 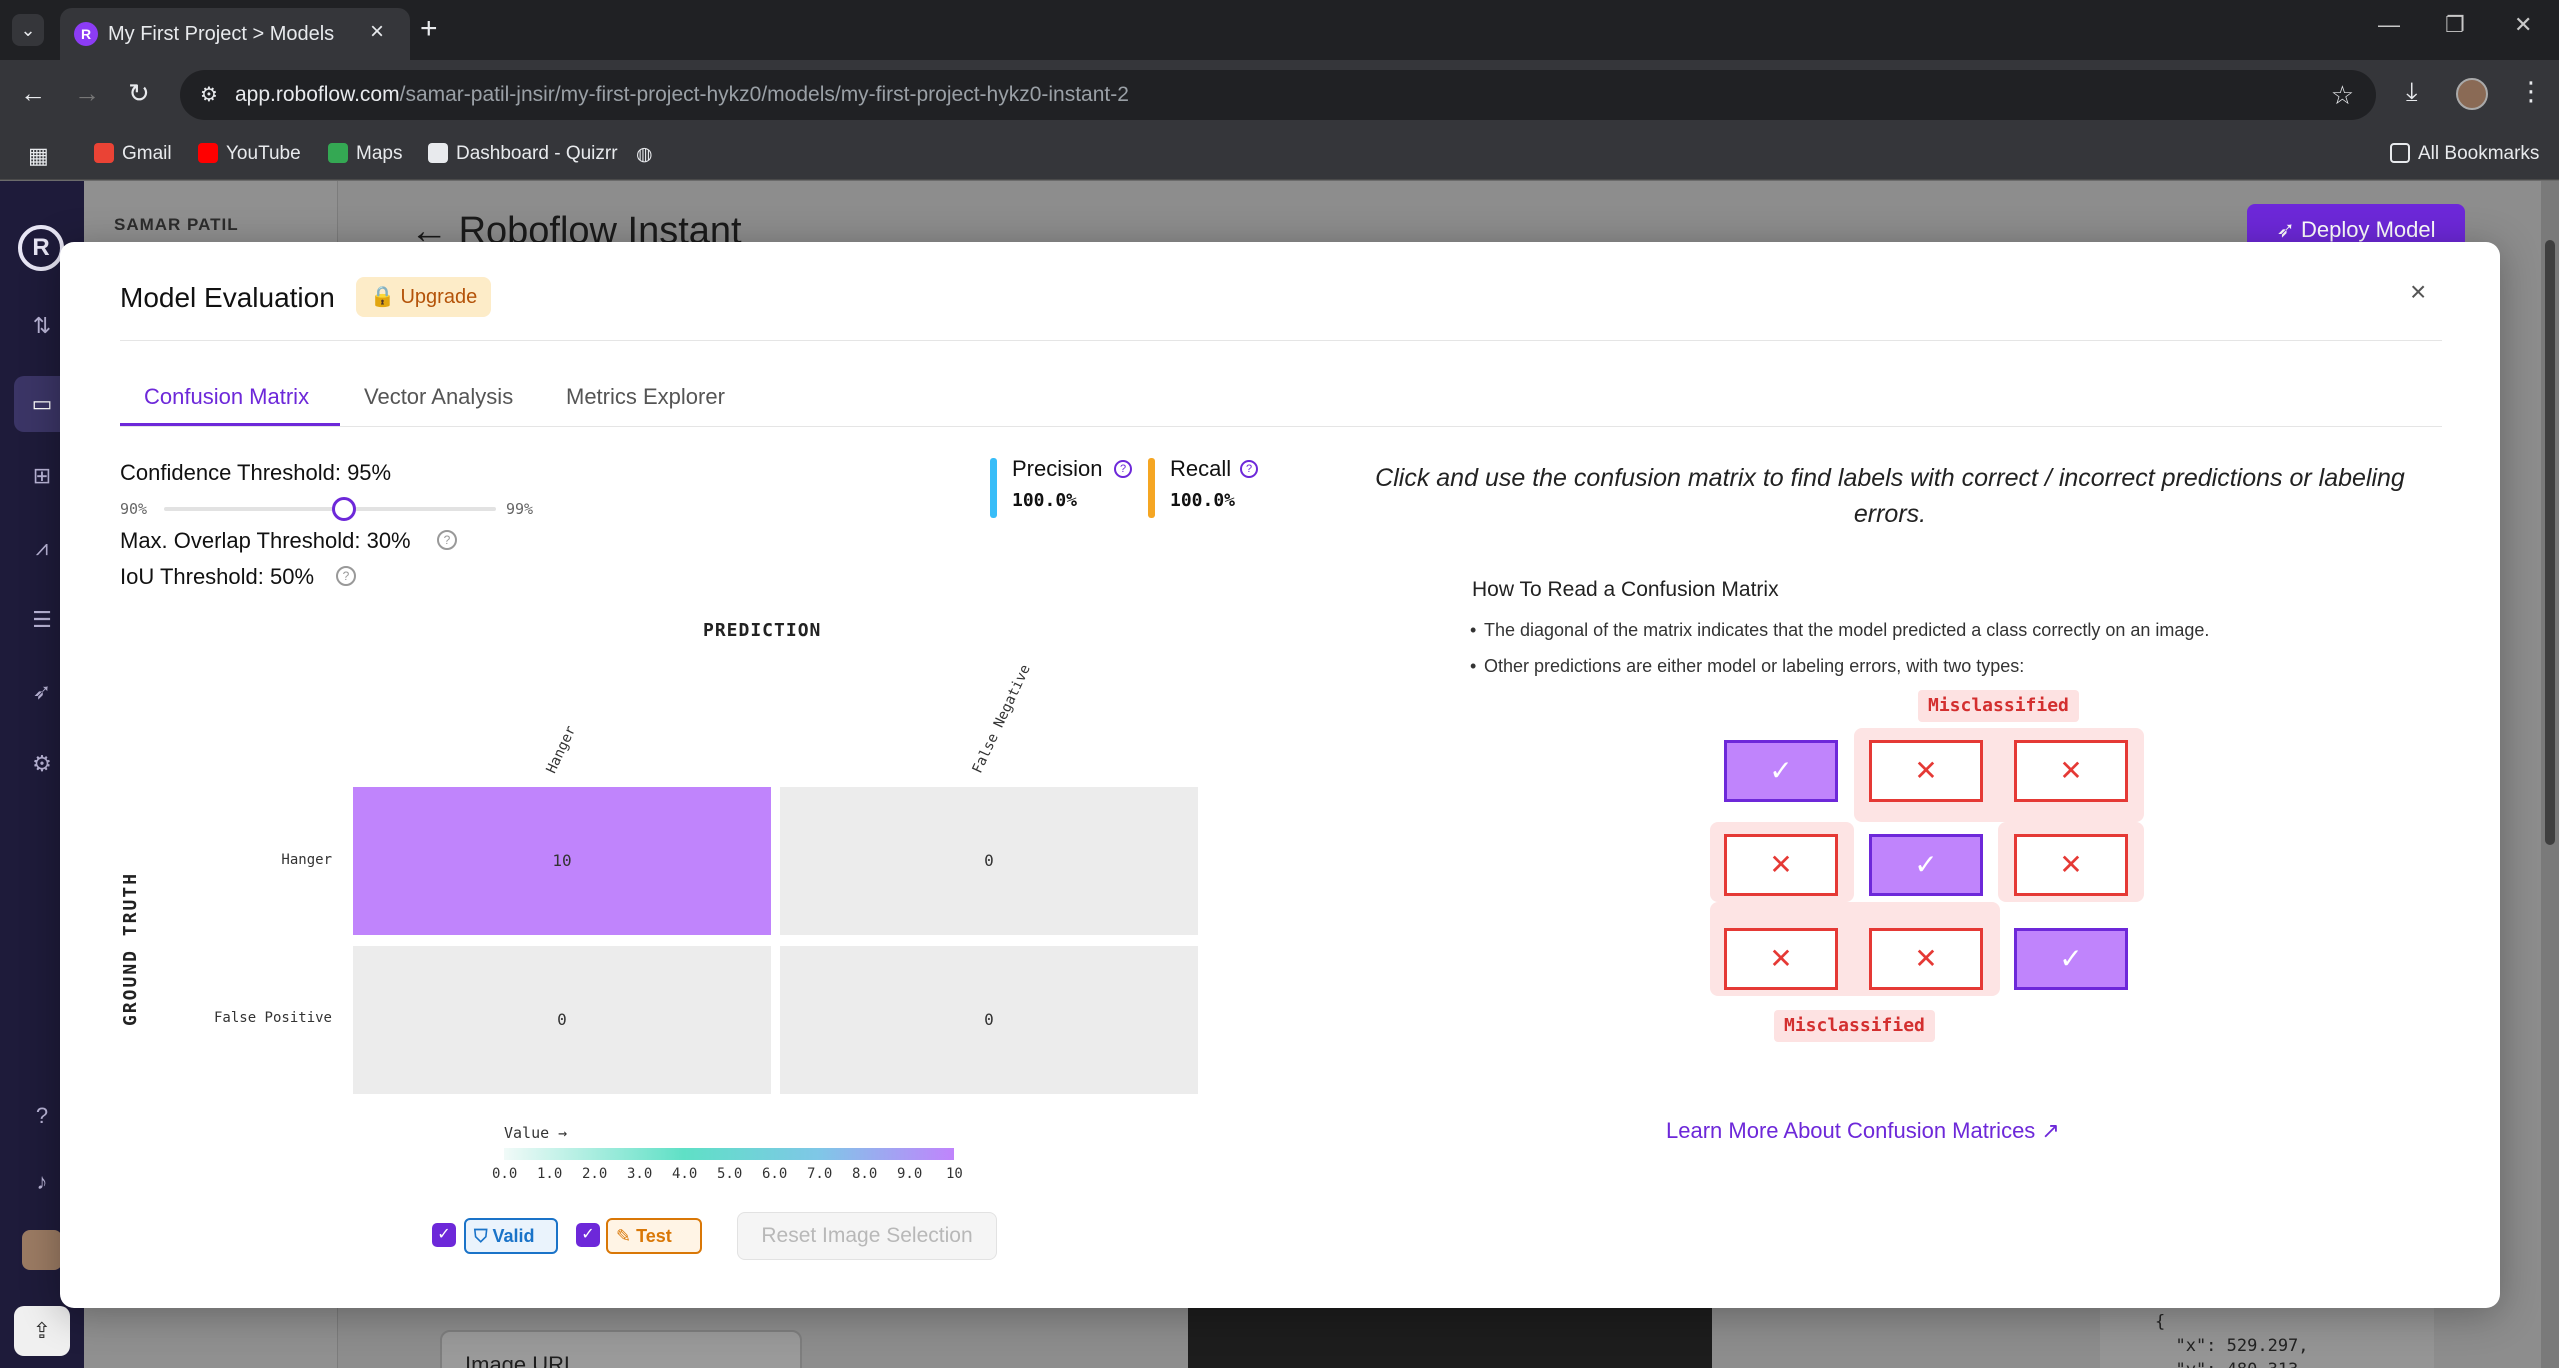 I want to click on new-tab-button: +, so click(x=429, y=29).